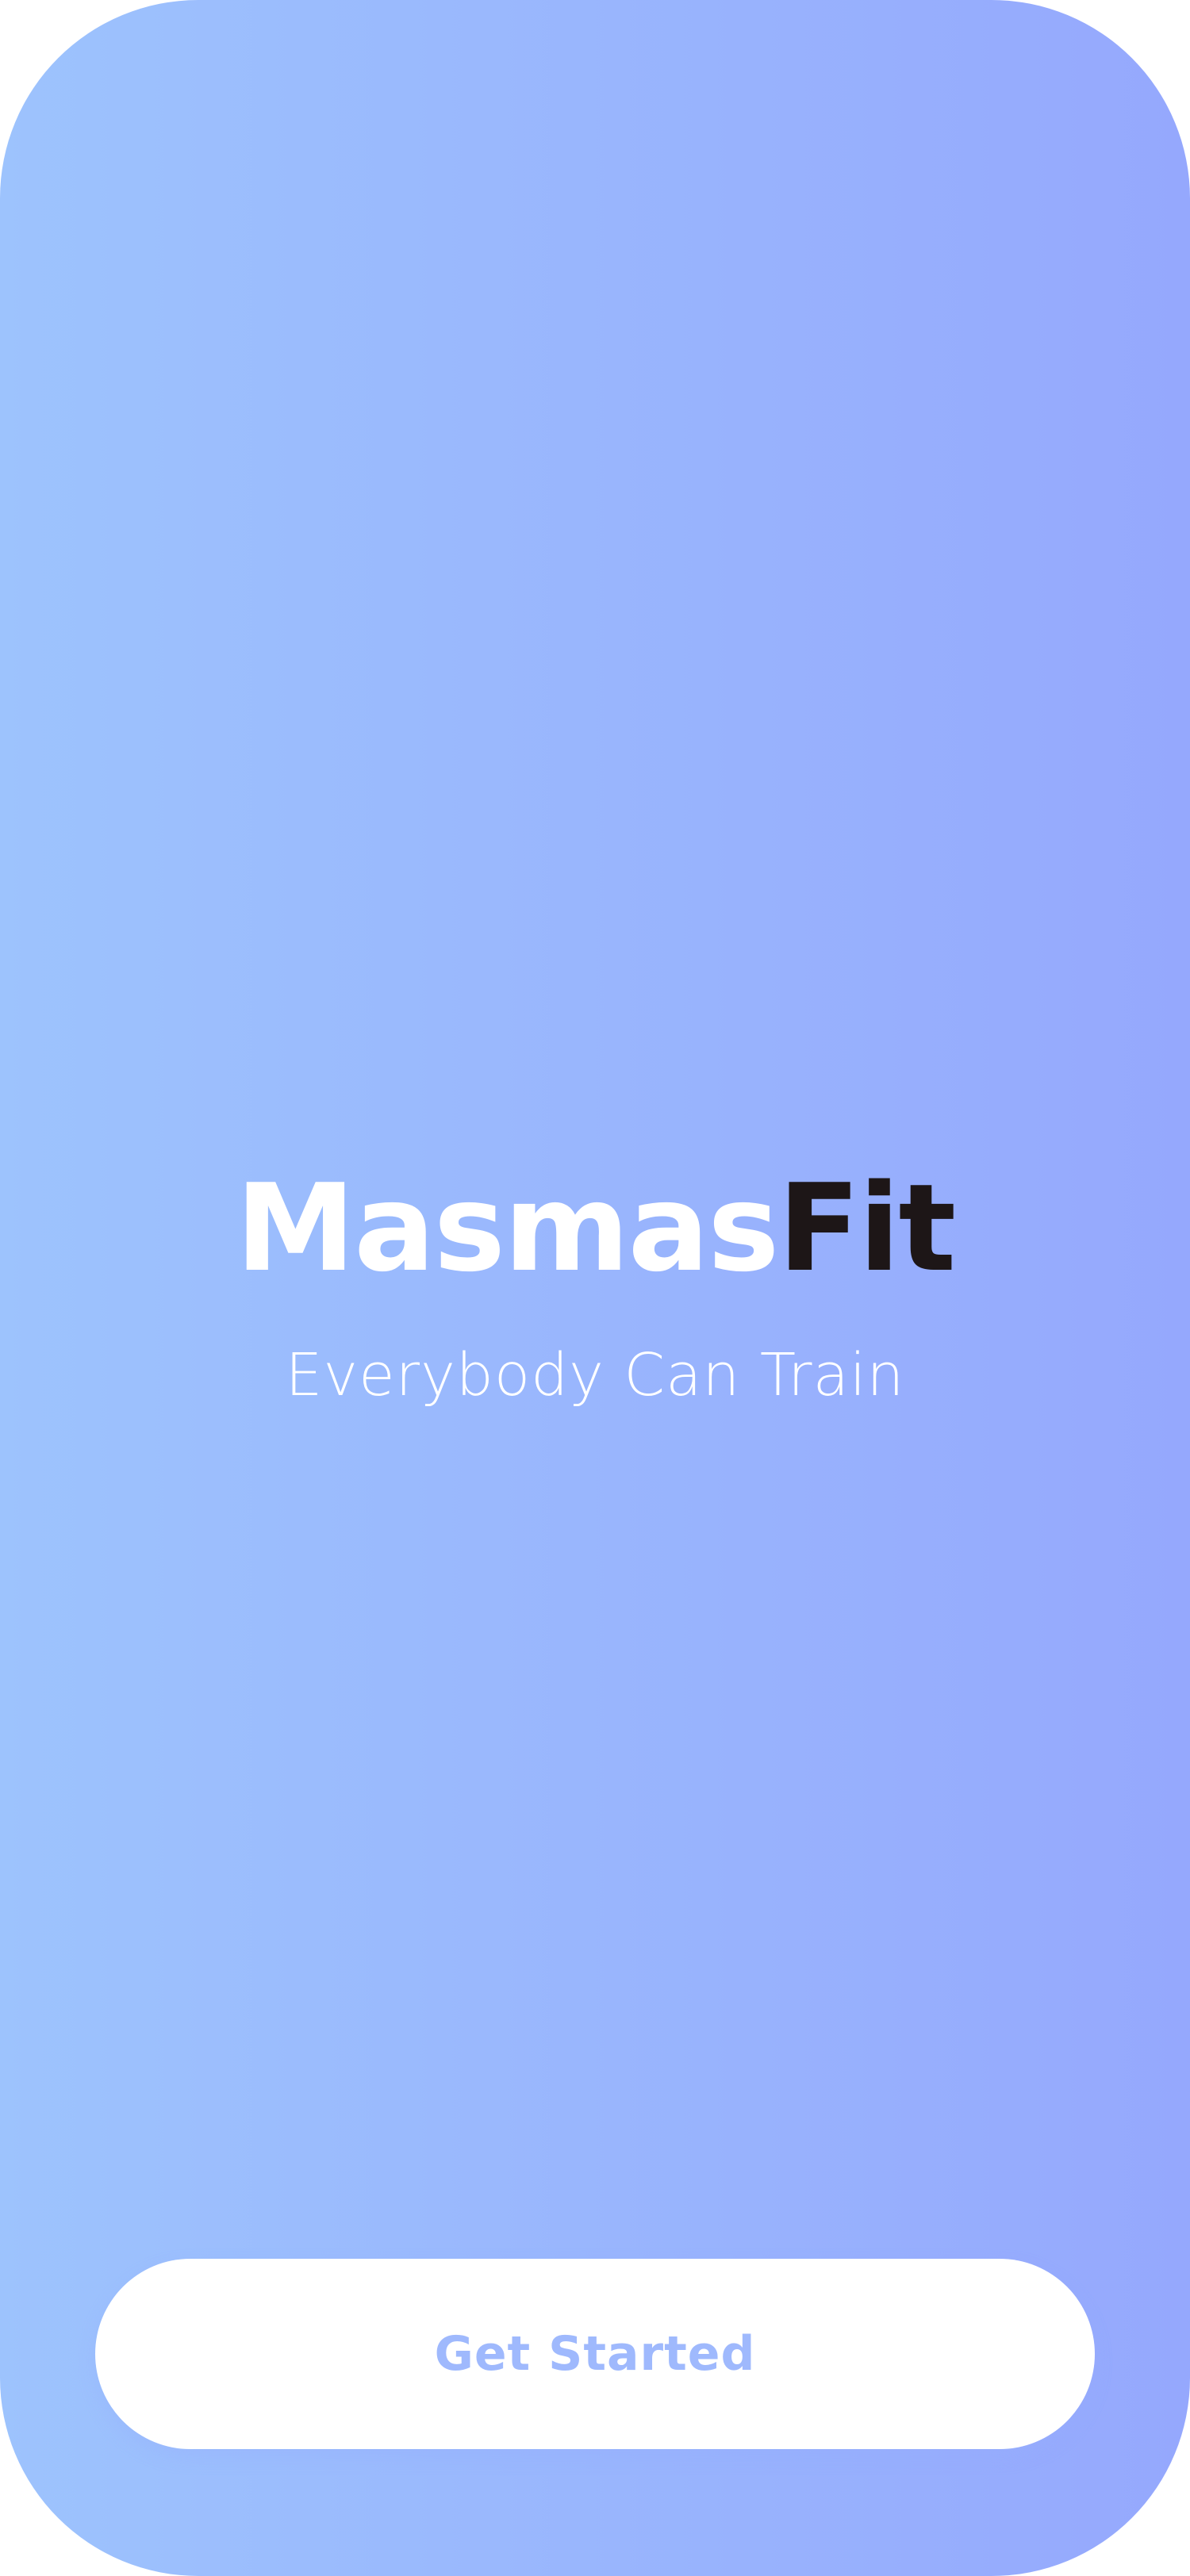 The image size is (1190, 2576). I want to click on brand-name-part-2: Fit, so click(867, 1228).